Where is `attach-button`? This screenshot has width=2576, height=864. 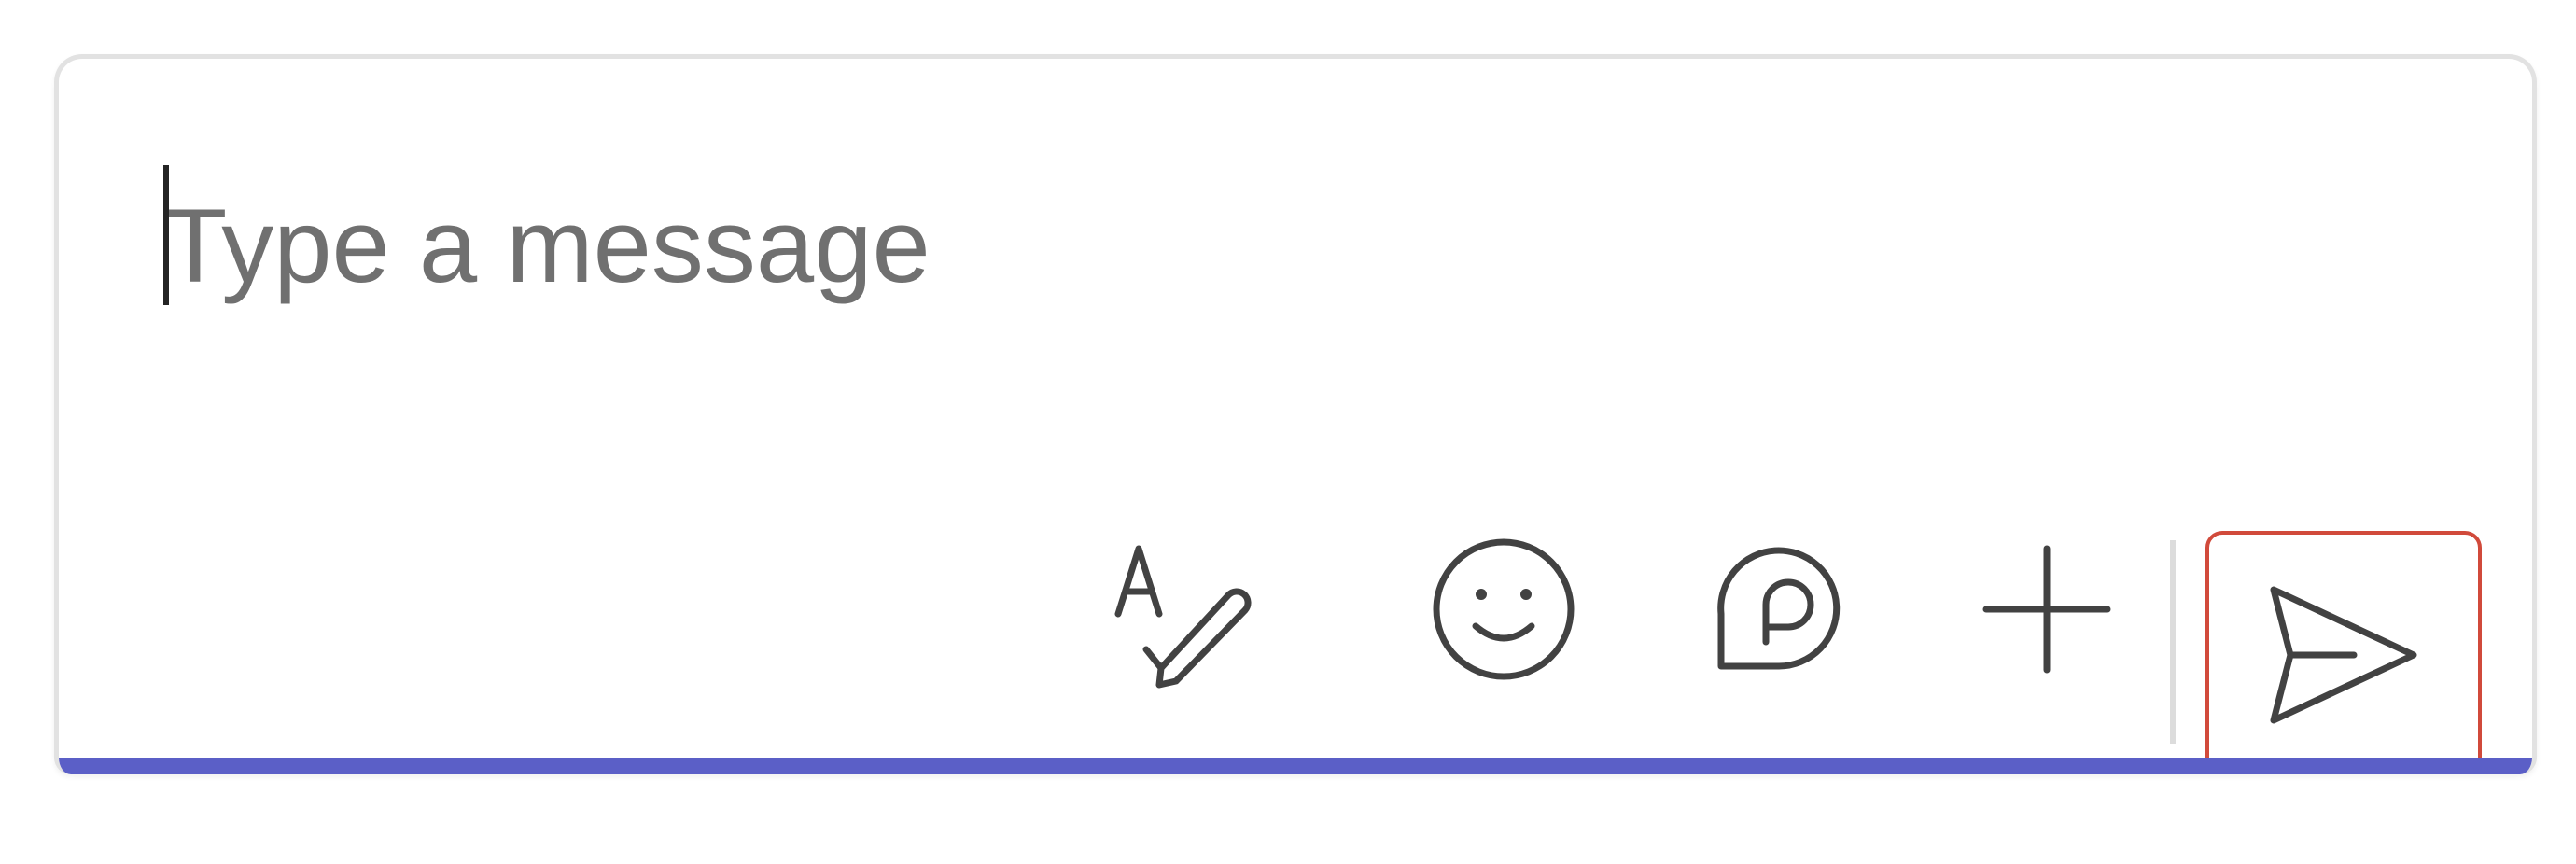
attach-button is located at coordinates (2047, 609).